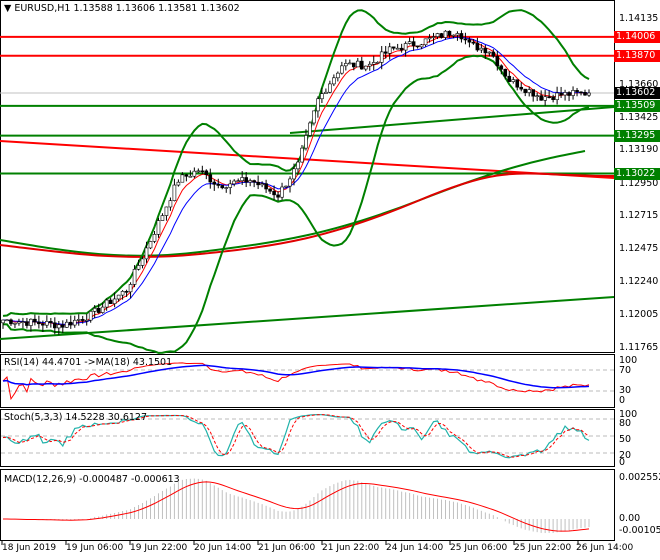 The image size is (660, 560). Describe the element at coordinates (156, 8) in the screenshot. I see `ohlc-values: 1.13588 1.13606 1.13581 1.13602` at that location.